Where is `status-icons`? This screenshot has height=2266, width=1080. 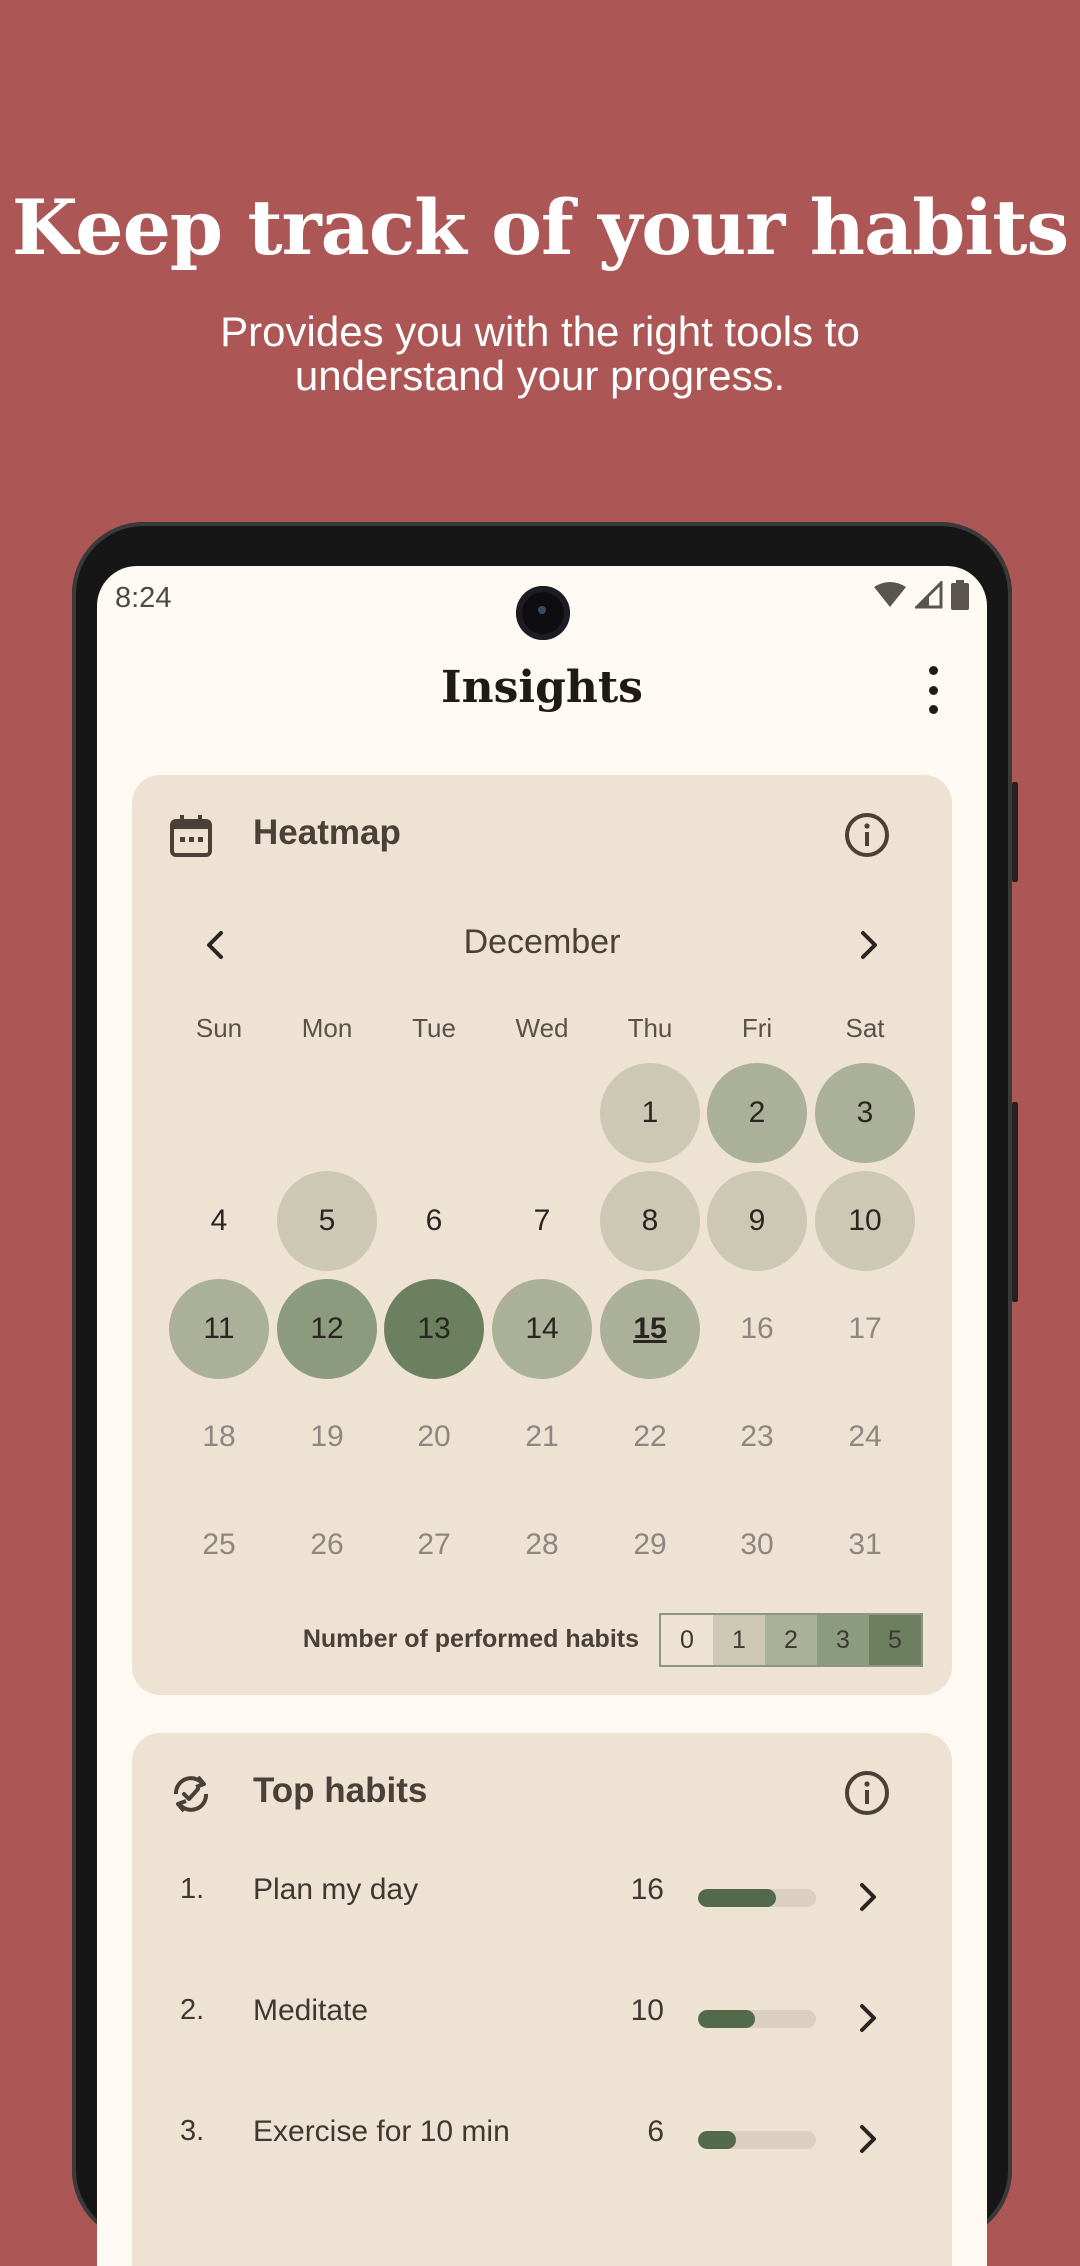 status-icons is located at coordinates (921, 595).